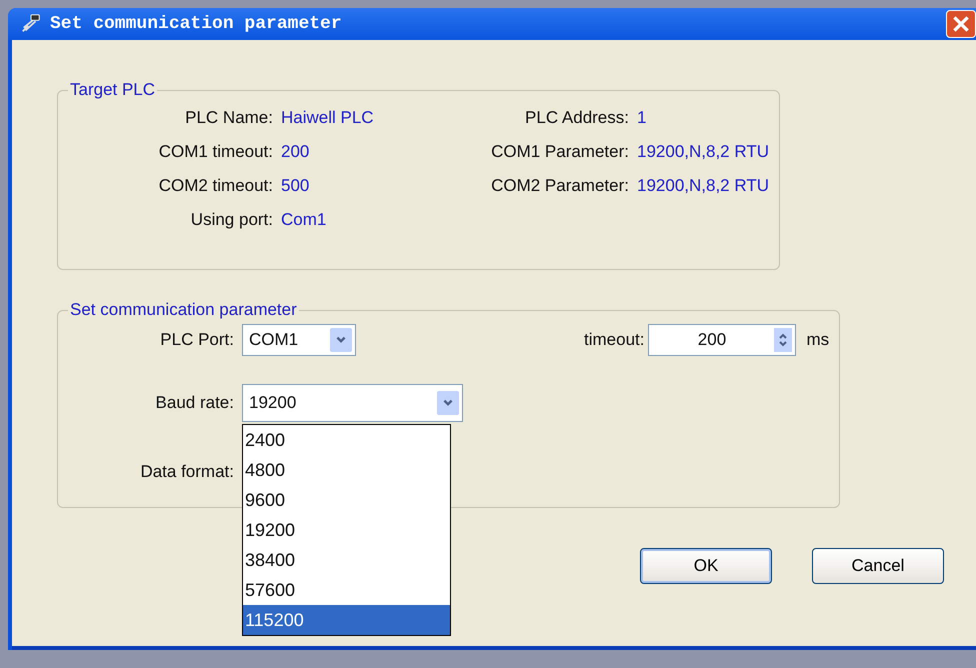 The width and height of the screenshot is (976, 668). Describe the element at coordinates (196, 340) in the screenshot. I see `field-label: PLC Port:` at that location.